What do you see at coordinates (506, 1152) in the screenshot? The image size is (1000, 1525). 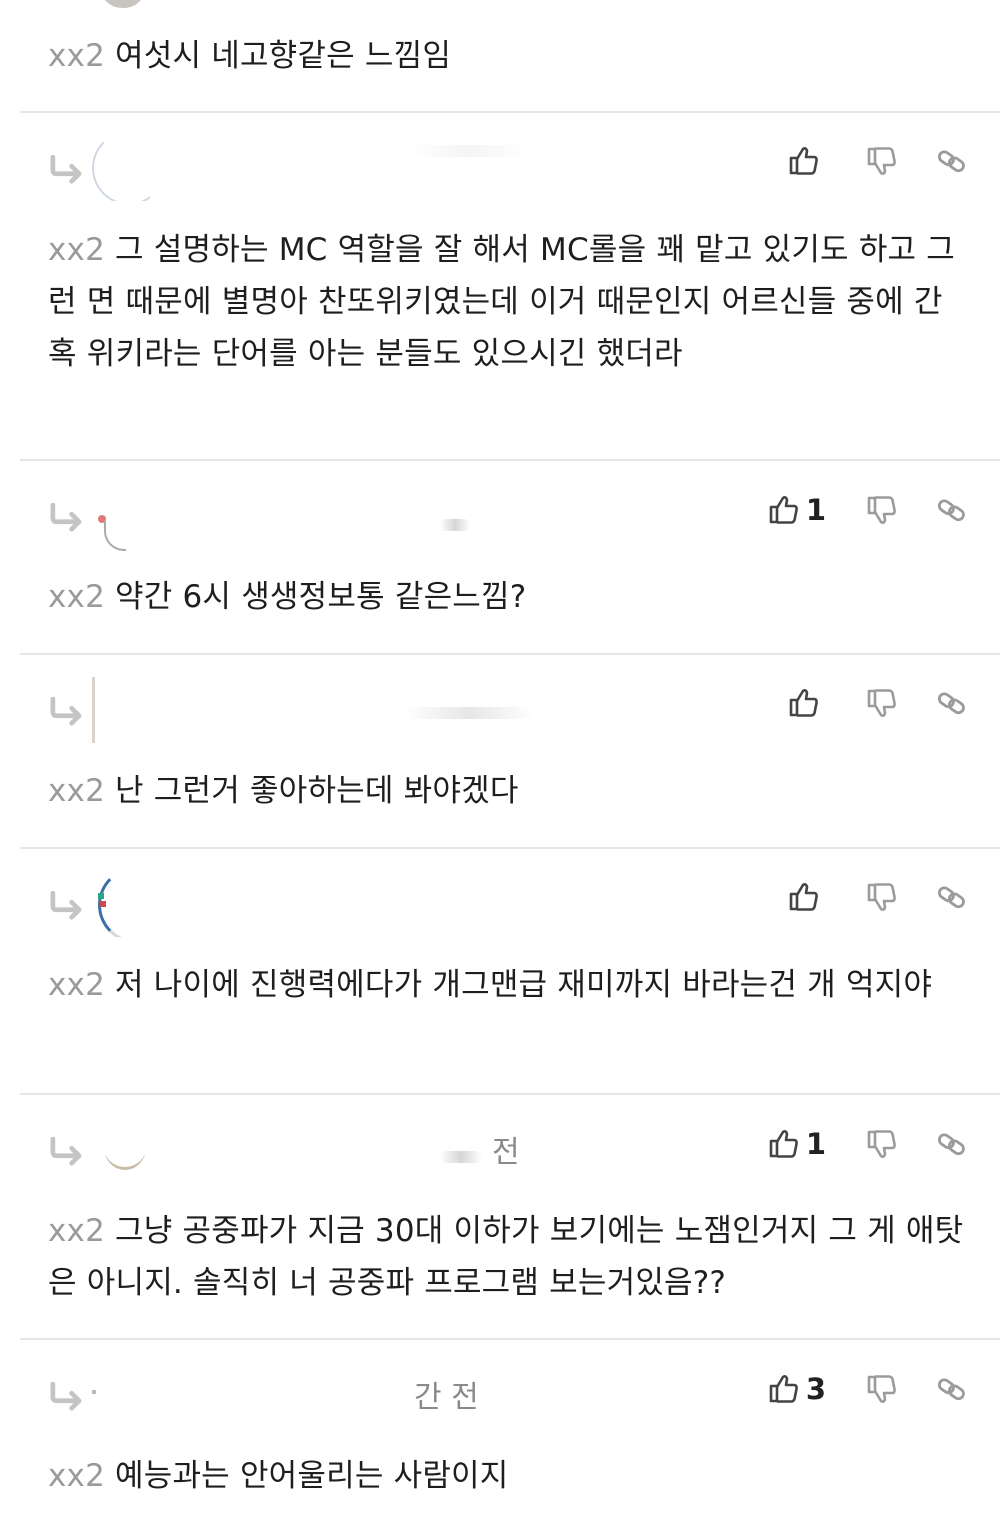 I see `comment-time: 전` at bounding box center [506, 1152].